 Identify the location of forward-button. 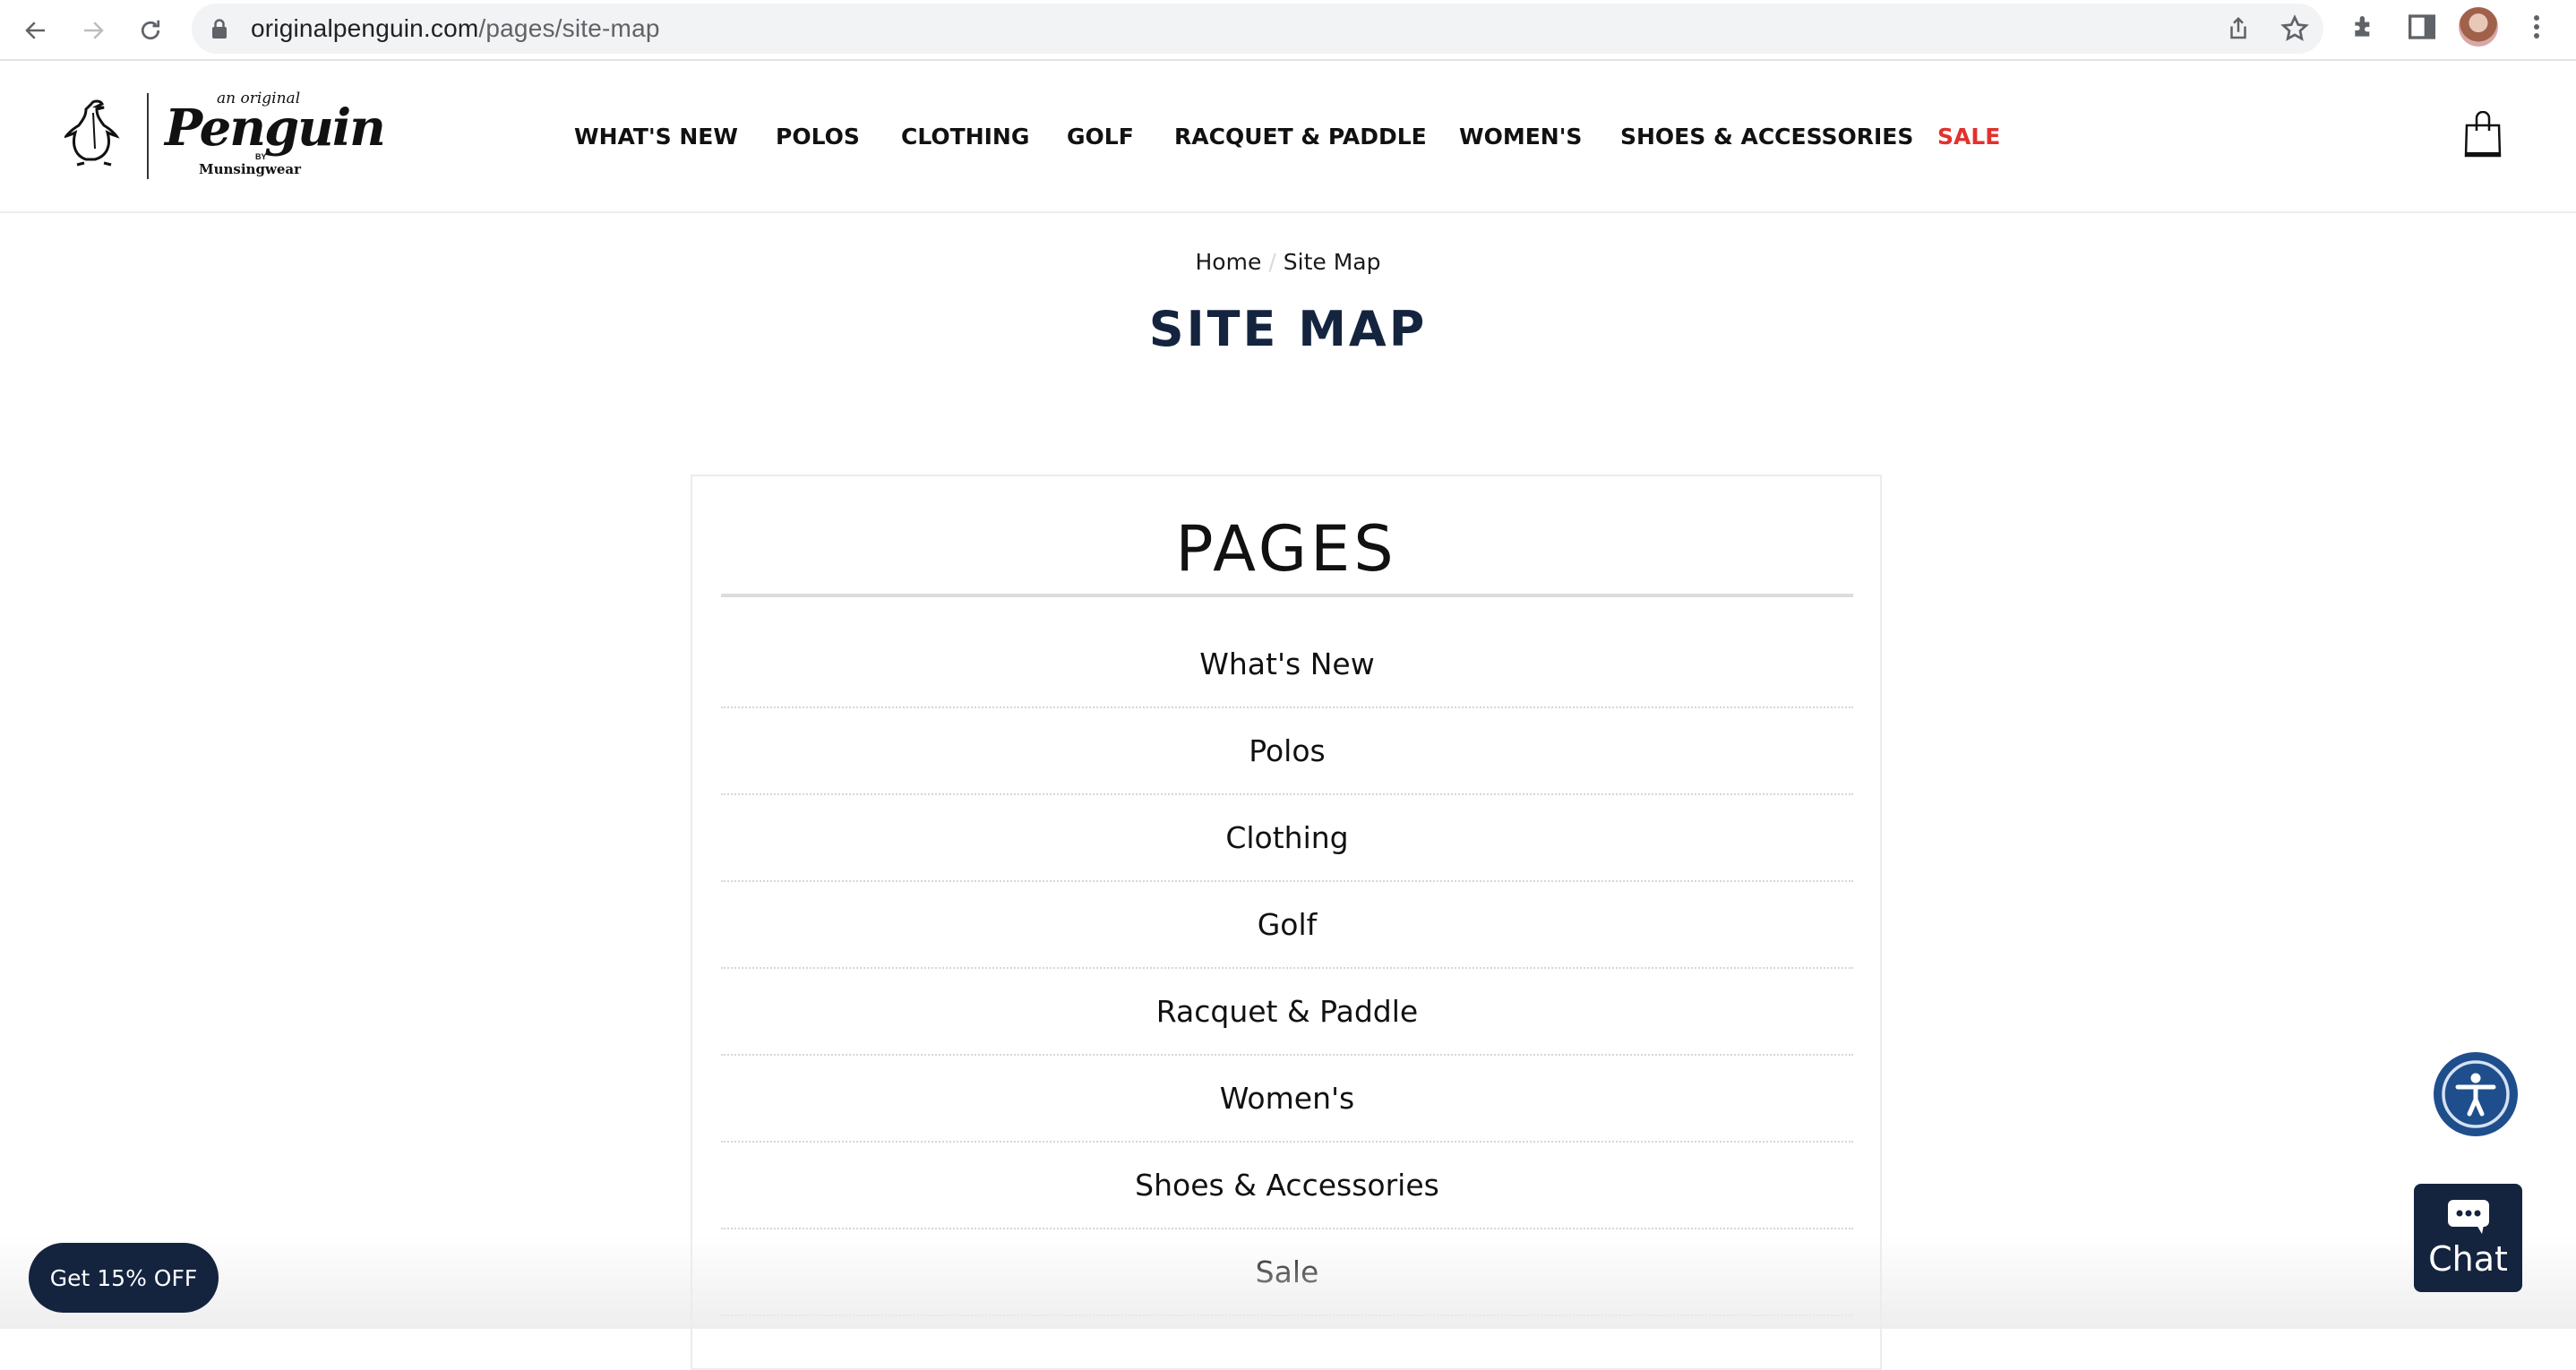
(93, 31).